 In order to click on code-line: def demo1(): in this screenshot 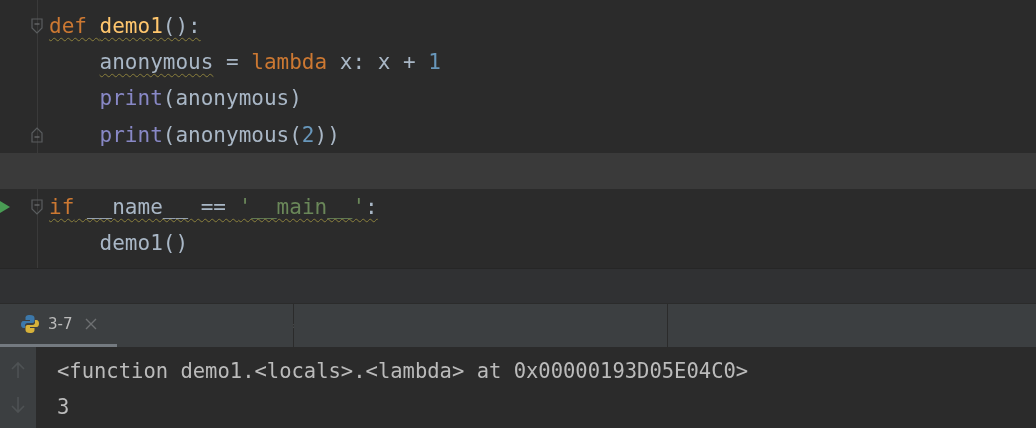, I will do `click(125, 26)`.